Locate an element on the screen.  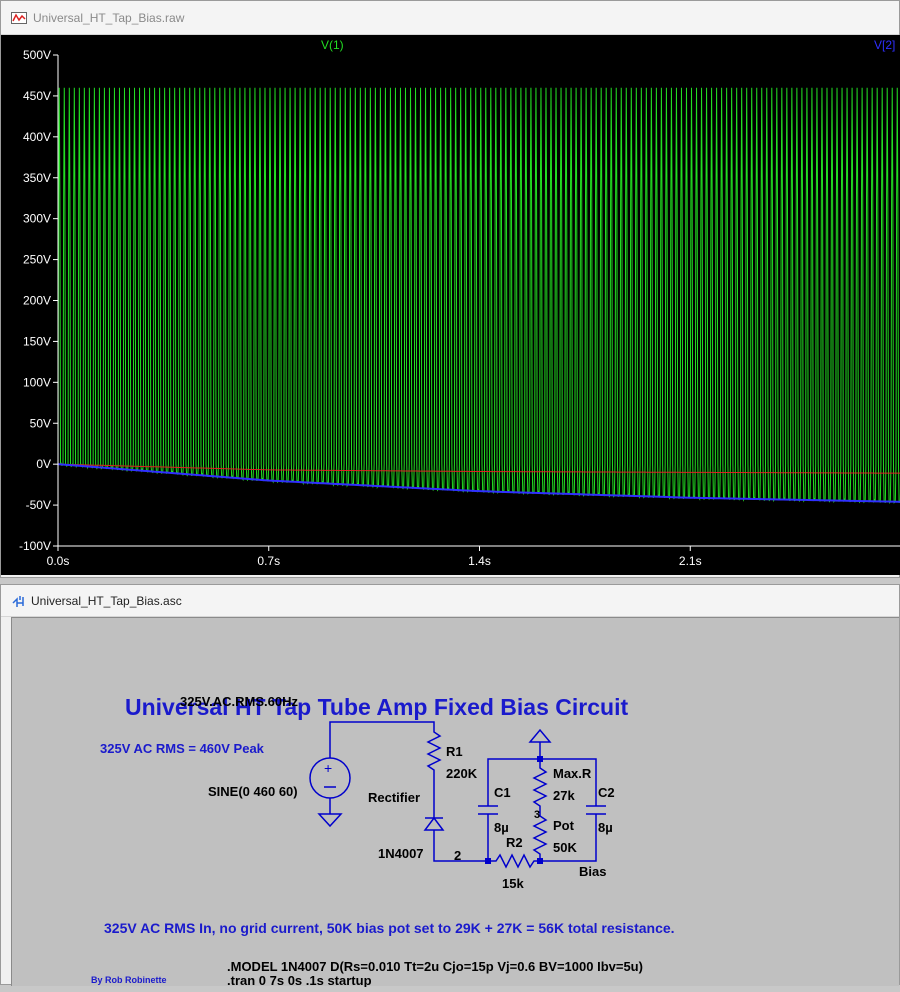
trace-label-v1: V(1) is located at coordinates (332, 45).